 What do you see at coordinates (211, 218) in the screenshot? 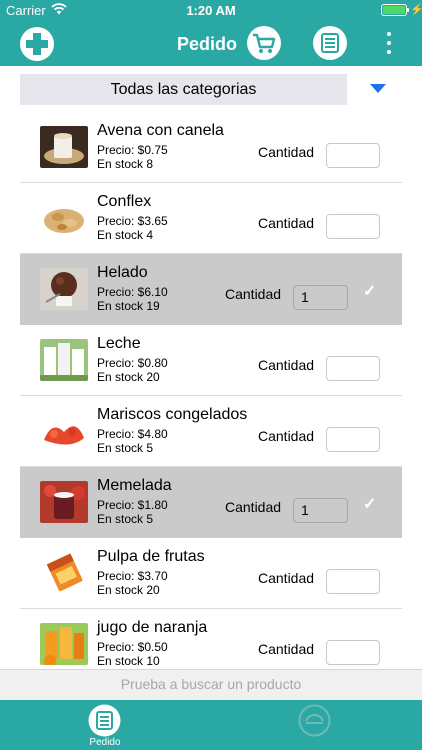
I see `product-row: Conflex Precio: $3.65 En stock 4 Cantidad` at bounding box center [211, 218].